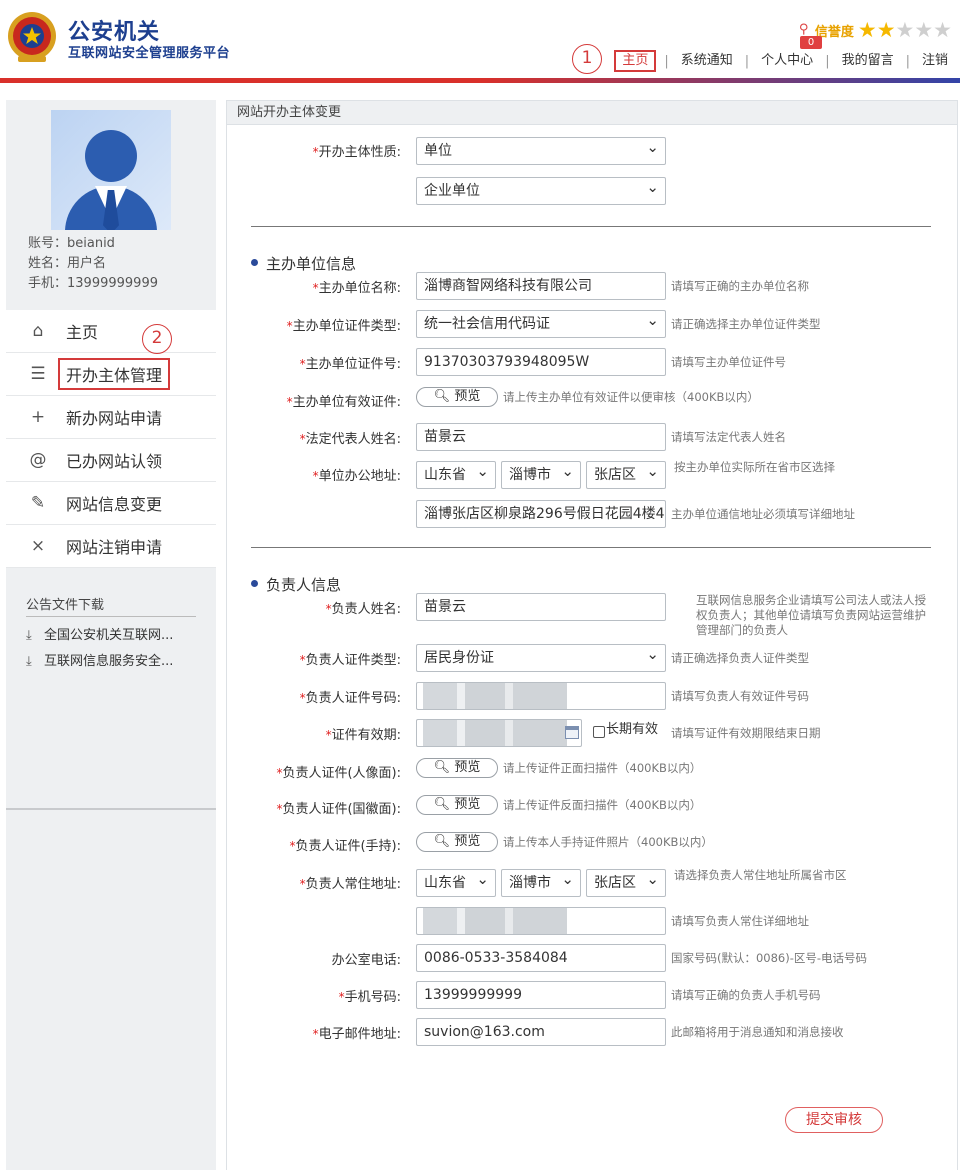  Describe the element at coordinates (38, 417) in the screenshot. I see `plus-icon: +` at that location.